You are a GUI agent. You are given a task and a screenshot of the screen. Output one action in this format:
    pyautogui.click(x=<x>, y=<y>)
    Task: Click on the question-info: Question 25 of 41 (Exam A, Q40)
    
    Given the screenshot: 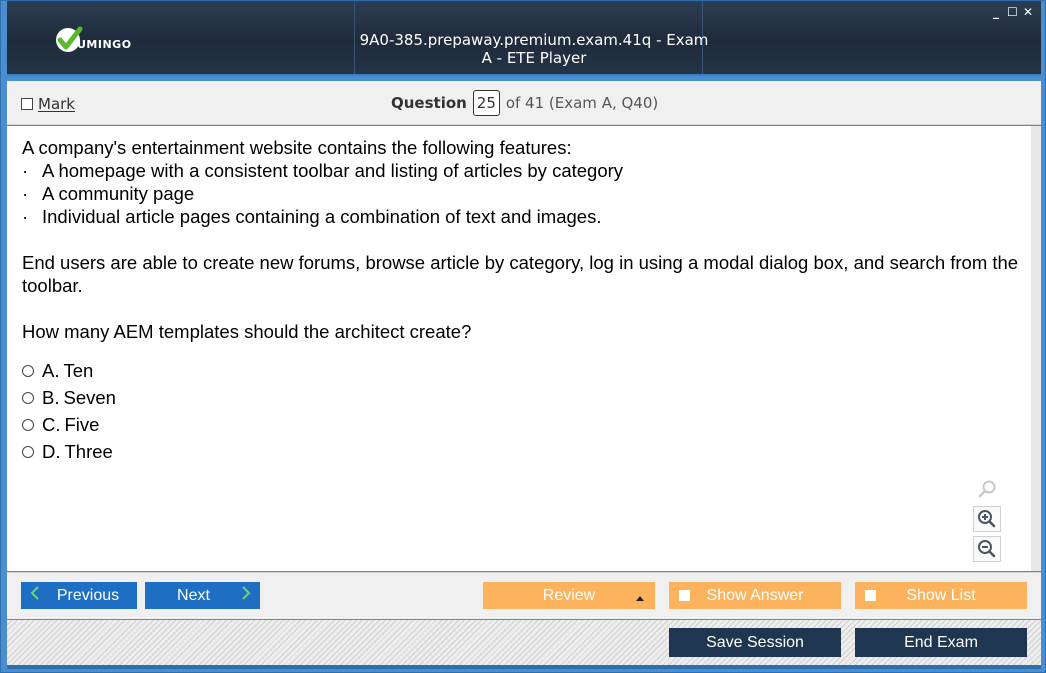 What is the action you would take?
    pyautogui.click(x=524, y=103)
    